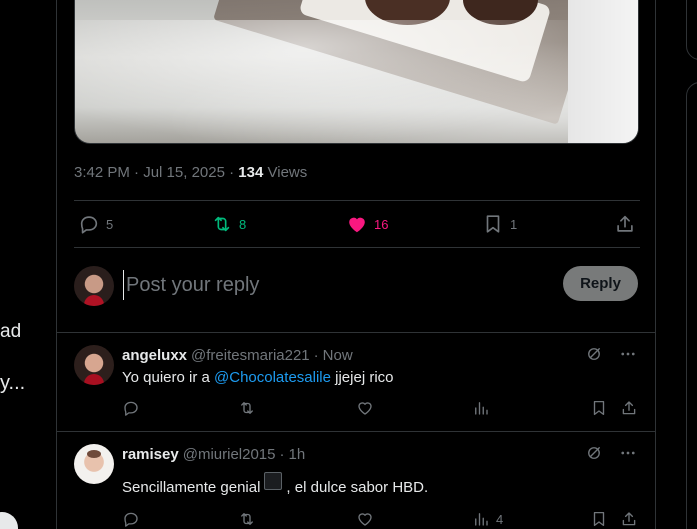 The height and width of the screenshot is (529, 697). What do you see at coordinates (243, 224) in the screenshot?
I see `repost-count: 8` at bounding box center [243, 224].